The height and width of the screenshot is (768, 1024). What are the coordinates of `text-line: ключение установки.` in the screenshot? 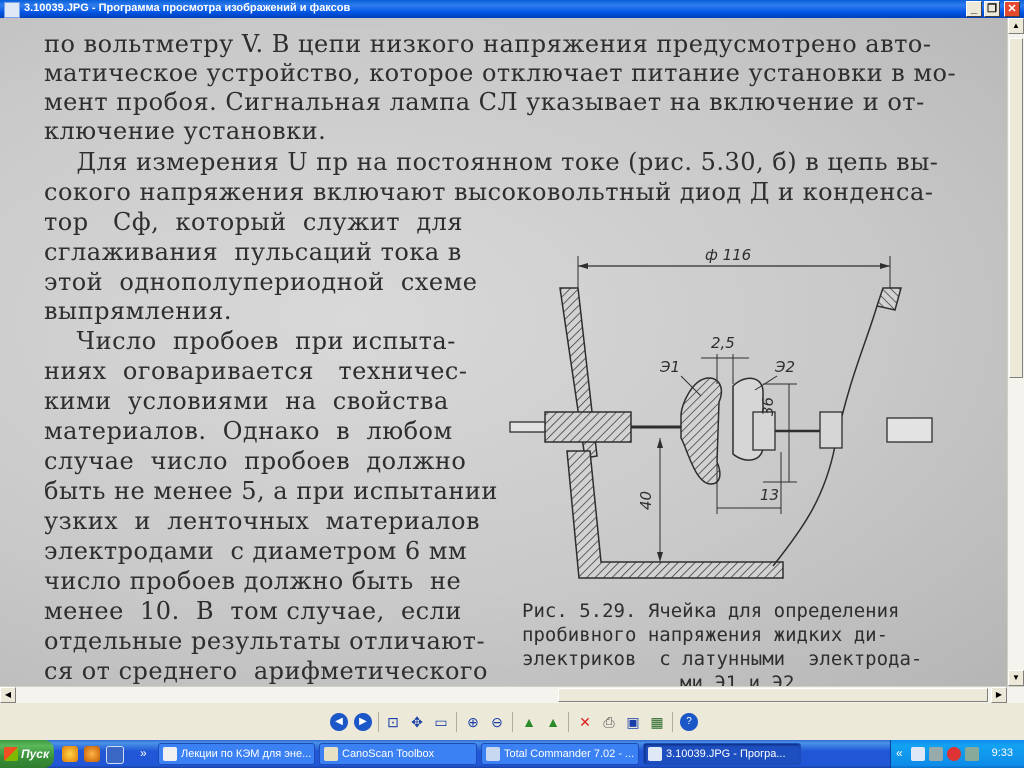 It's located at (185, 131).